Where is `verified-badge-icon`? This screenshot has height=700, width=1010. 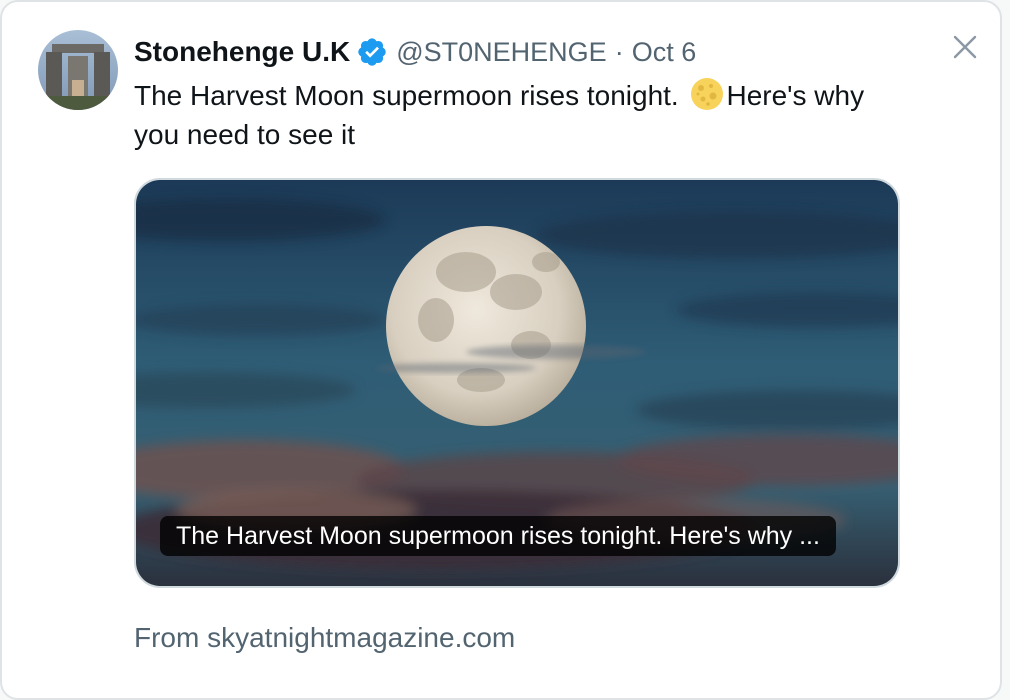 verified-badge-icon is located at coordinates (372, 52).